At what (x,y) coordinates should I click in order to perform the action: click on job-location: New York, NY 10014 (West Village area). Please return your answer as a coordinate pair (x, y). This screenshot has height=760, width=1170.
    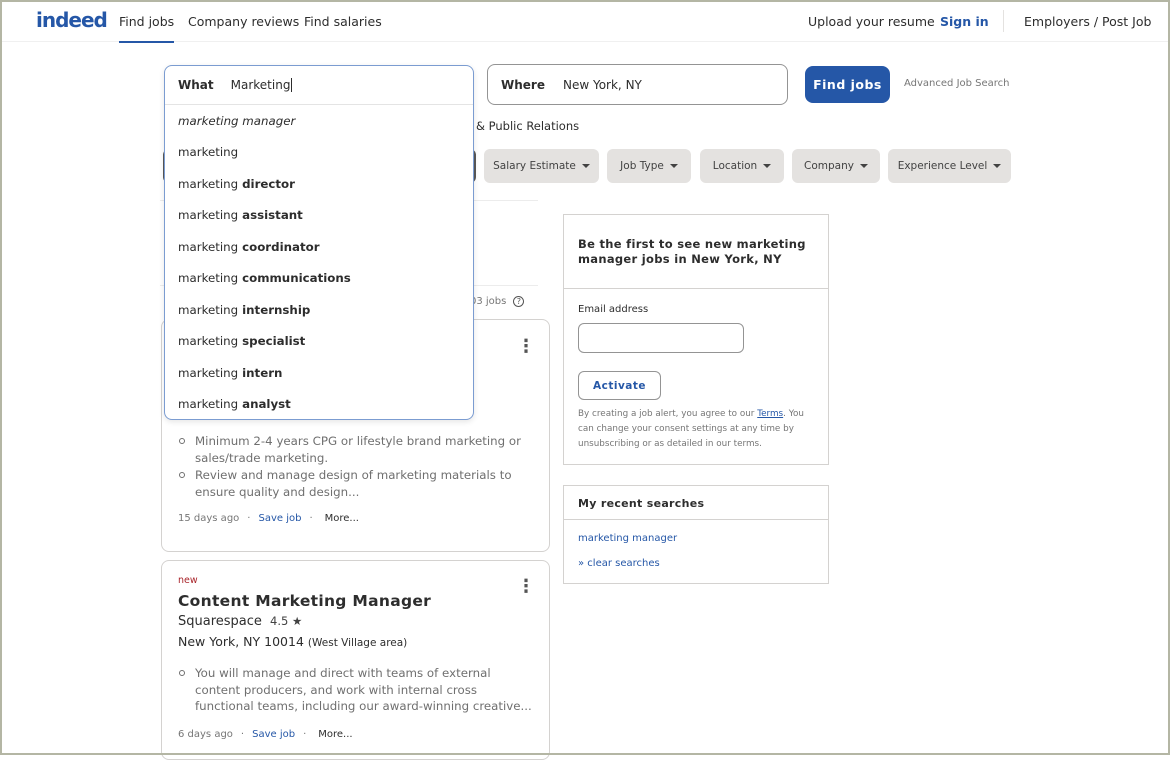
    Looking at the image, I should click on (292, 641).